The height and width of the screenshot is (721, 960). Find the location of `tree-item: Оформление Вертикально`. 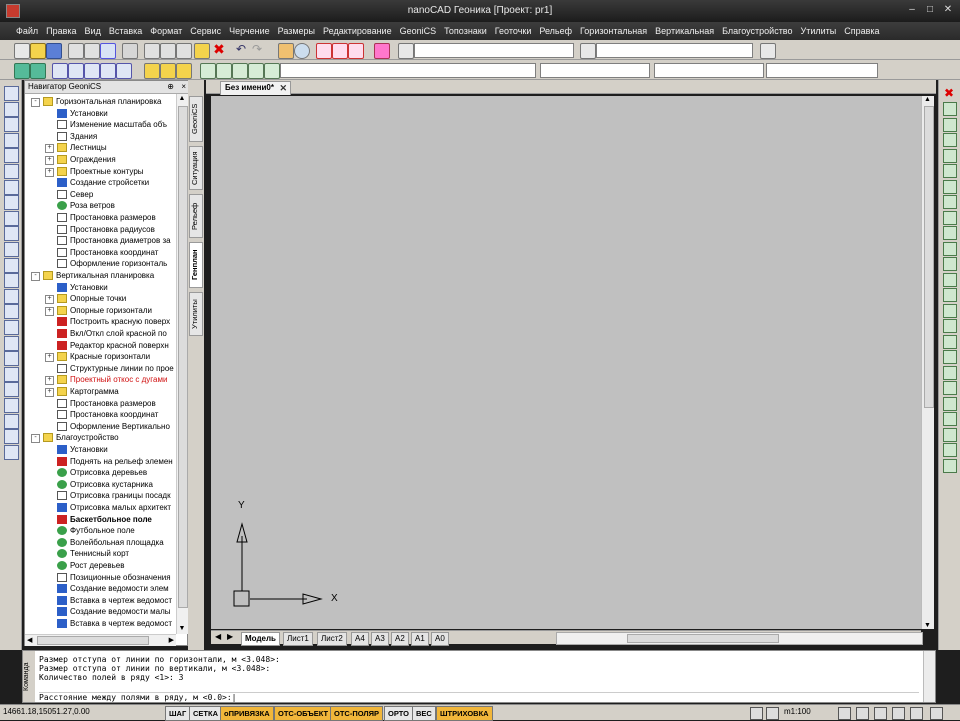

tree-item: Оформление Вертикально is located at coordinates (100, 427).